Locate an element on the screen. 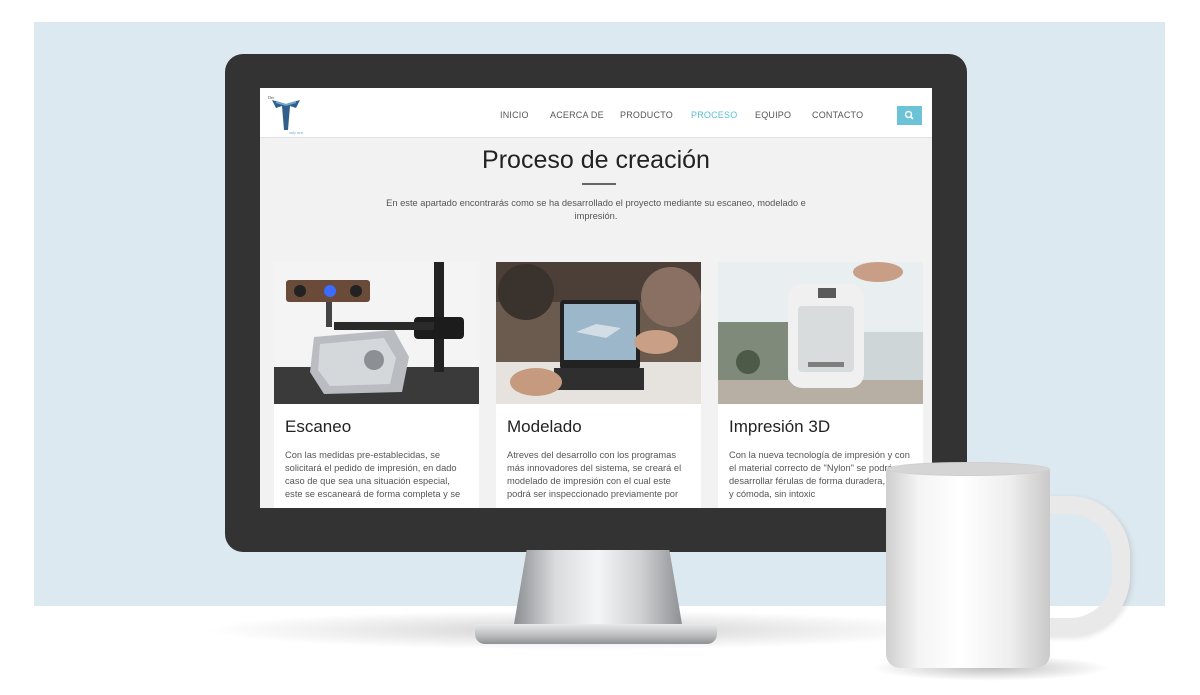 This screenshot has height=695, width=1200. nav-equipo: EQUIPO is located at coordinates (773, 115).